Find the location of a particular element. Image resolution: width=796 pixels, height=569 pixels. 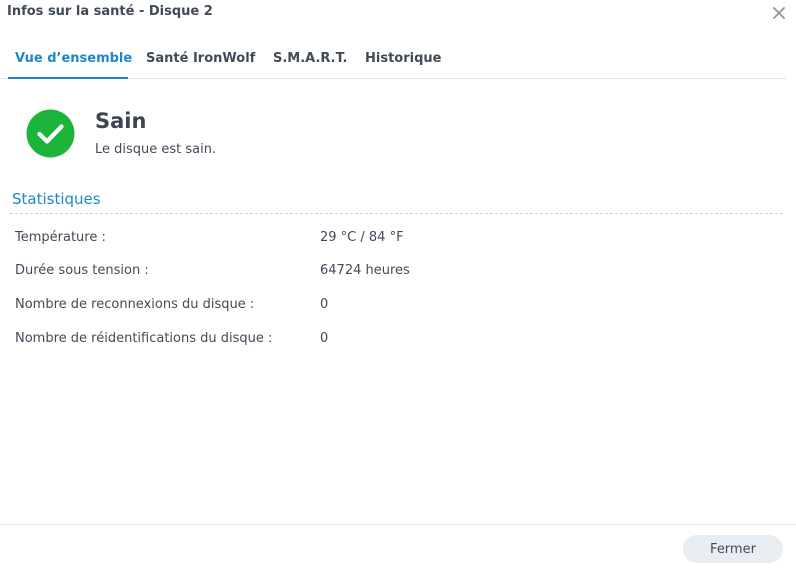

tab-history: Historique is located at coordinates (403, 58).